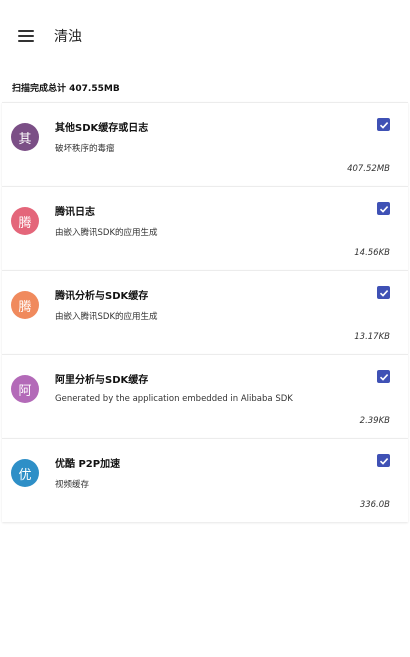 The image size is (410, 657). I want to click on app-bar: 清浊, so click(205, 36).